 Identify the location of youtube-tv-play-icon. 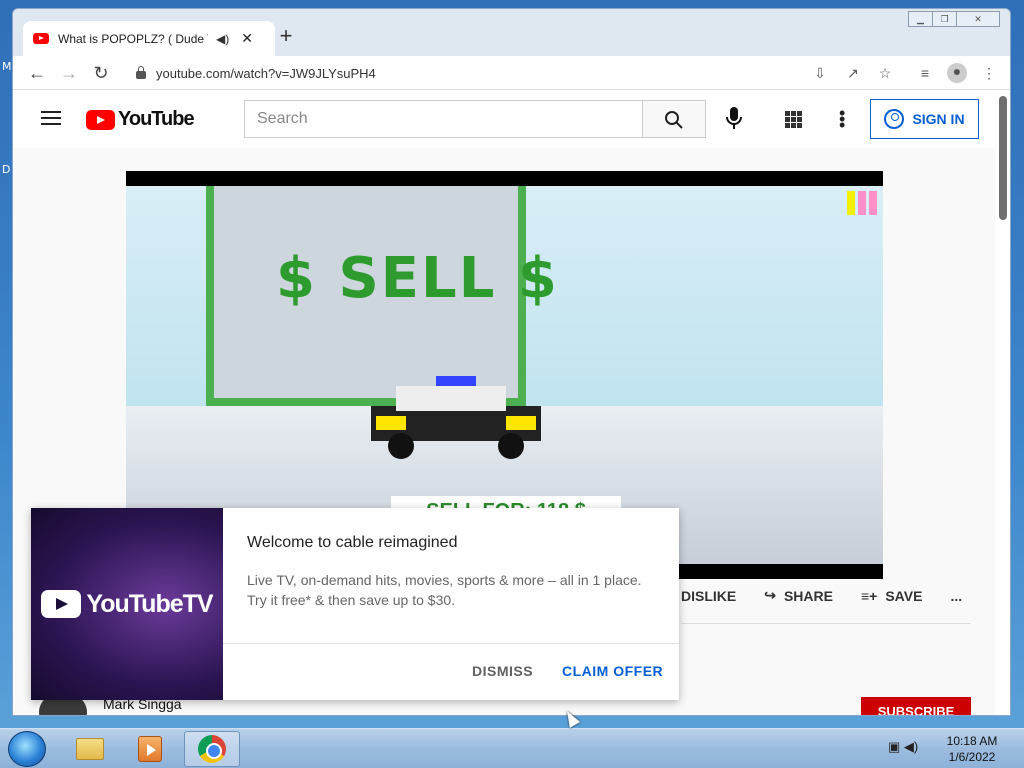
(61, 604).